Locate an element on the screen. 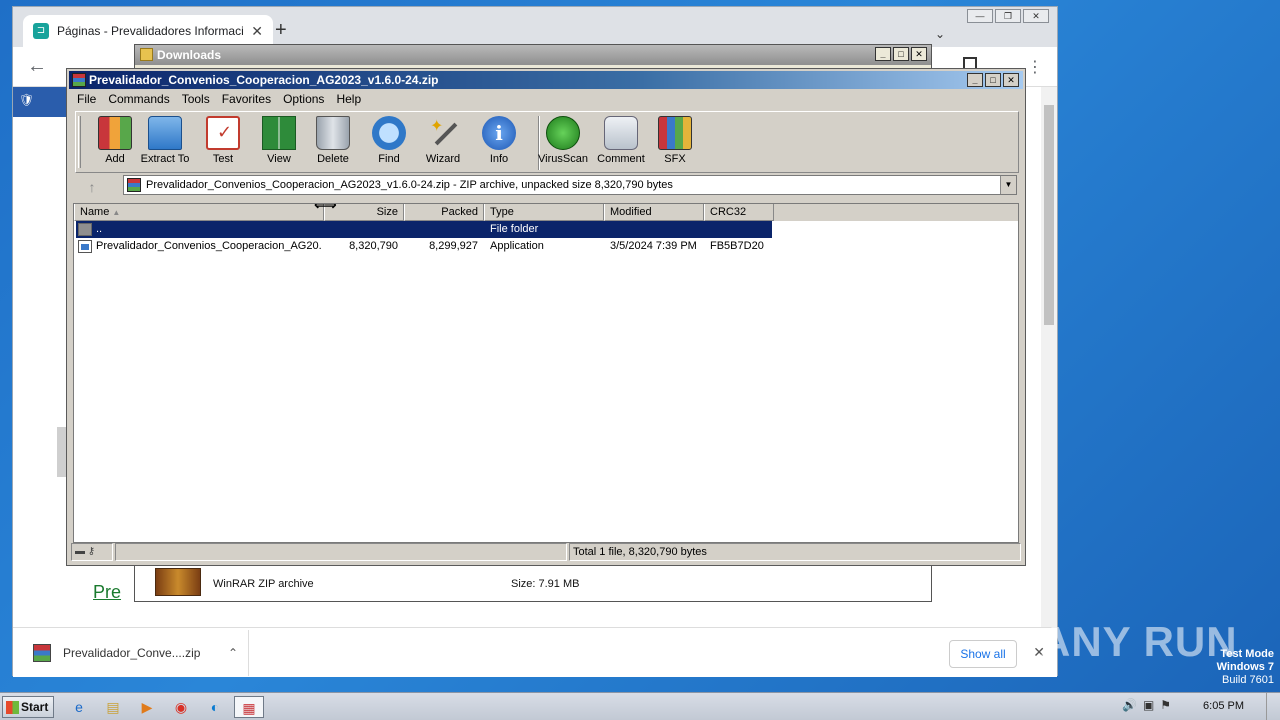 This screenshot has width=1280, height=720. delete-label: Delete is located at coordinates (333, 159).